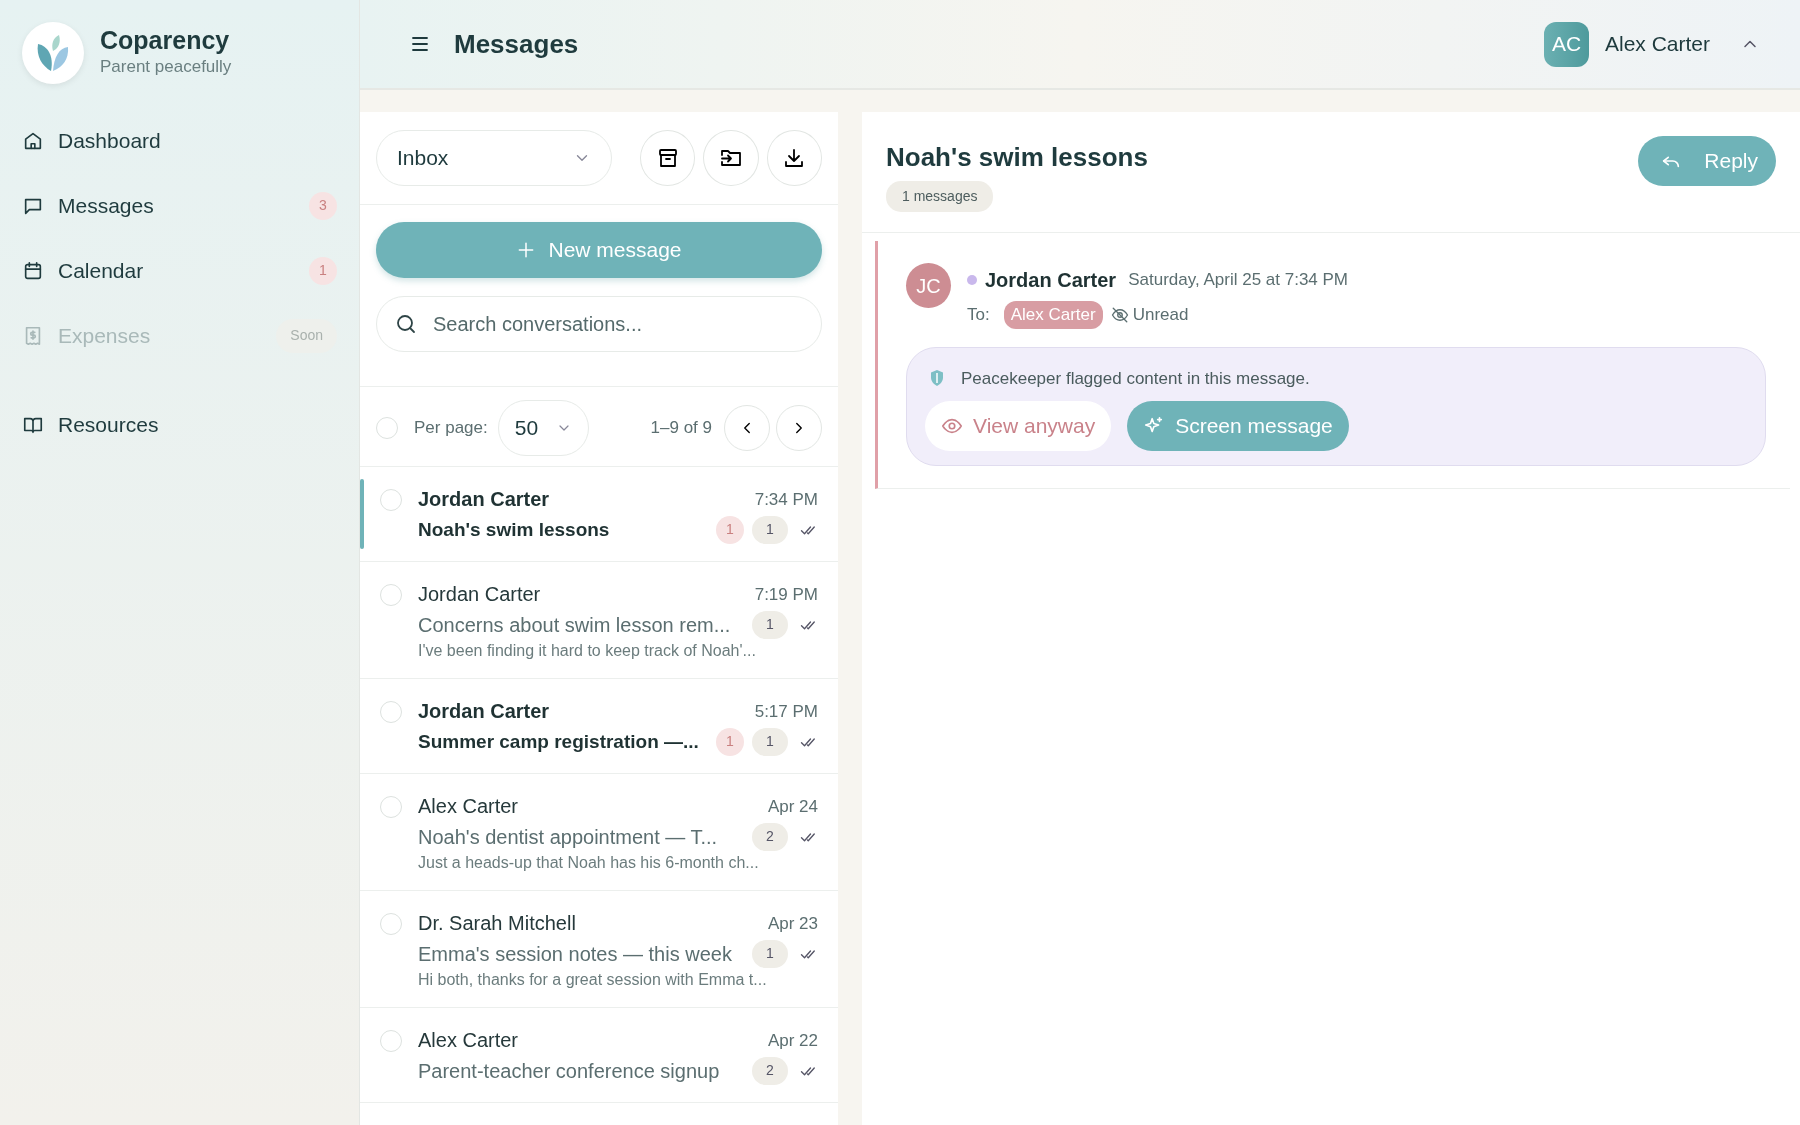 Image resolution: width=1800 pixels, height=1125 pixels. What do you see at coordinates (423, 158) in the screenshot?
I see `folder-label: Inbox` at bounding box center [423, 158].